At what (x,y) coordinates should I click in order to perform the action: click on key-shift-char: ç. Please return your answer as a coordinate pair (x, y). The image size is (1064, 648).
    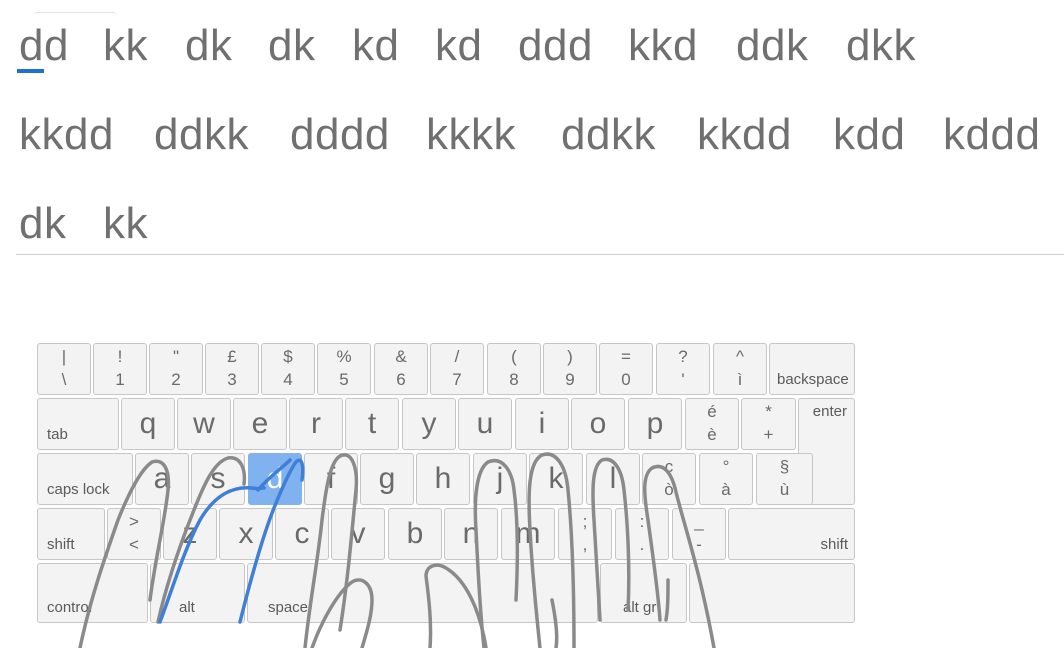
    Looking at the image, I should click on (669, 466).